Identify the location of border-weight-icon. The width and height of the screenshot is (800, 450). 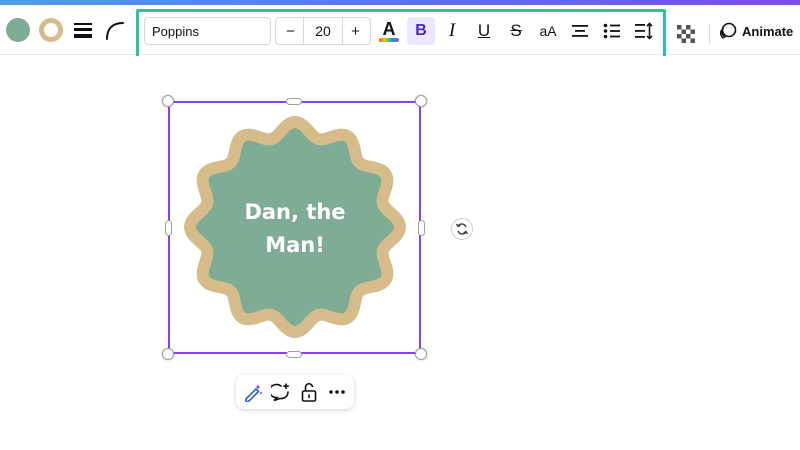
(83, 30).